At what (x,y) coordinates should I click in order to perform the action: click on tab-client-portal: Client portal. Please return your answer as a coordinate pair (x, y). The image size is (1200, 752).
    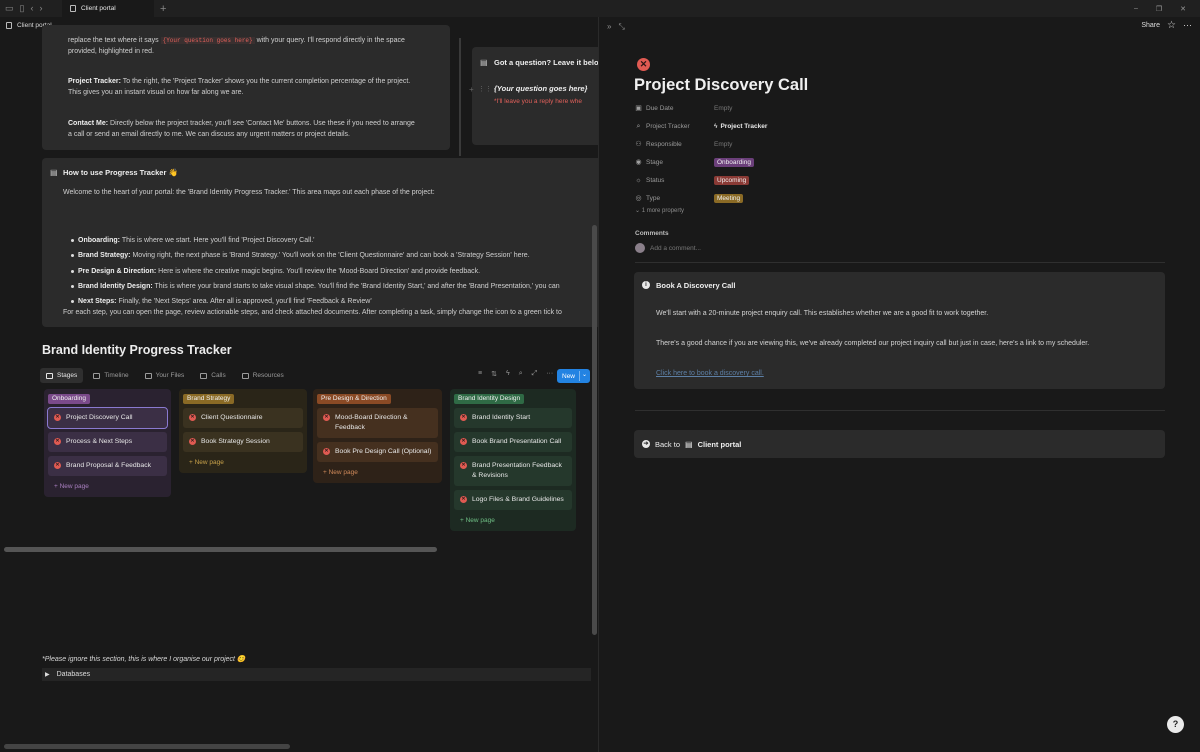
    Looking at the image, I should click on (108, 8).